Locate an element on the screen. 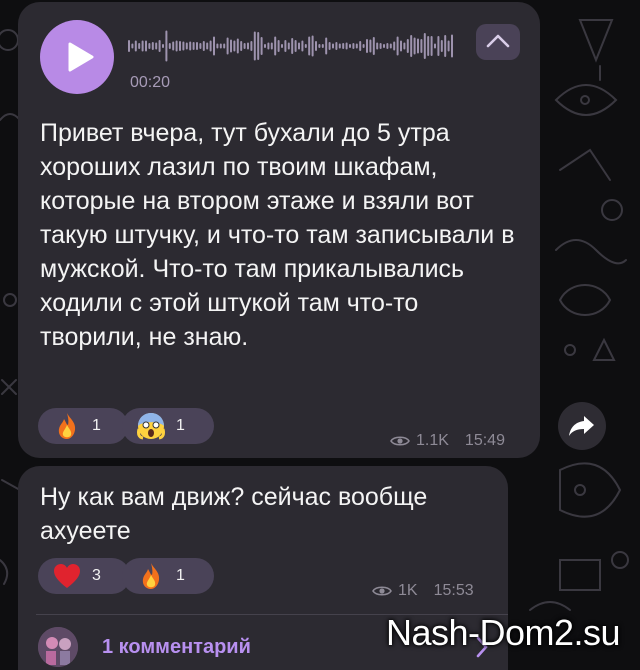 This screenshot has height=670, width=640. views-eye-icon is located at coordinates (400, 441).